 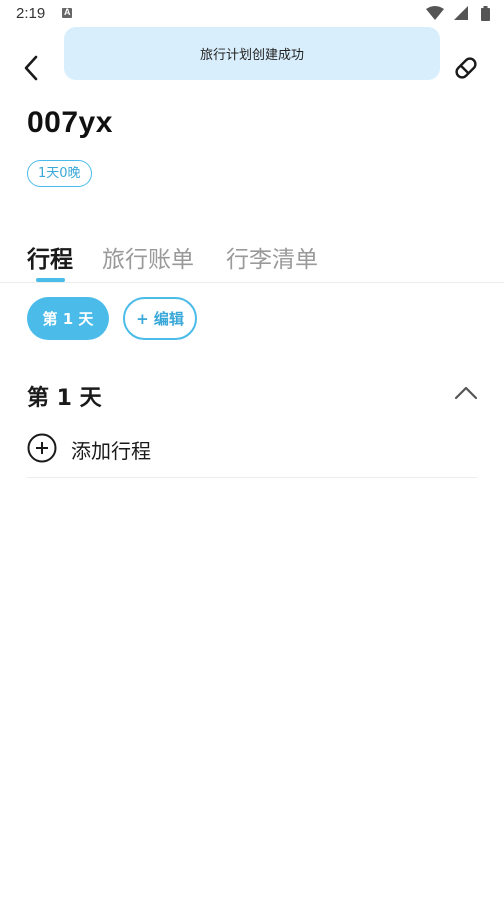 What do you see at coordinates (148, 257) in the screenshot?
I see `tab-travel-bill: 旅行账单` at bounding box center [148, 257].